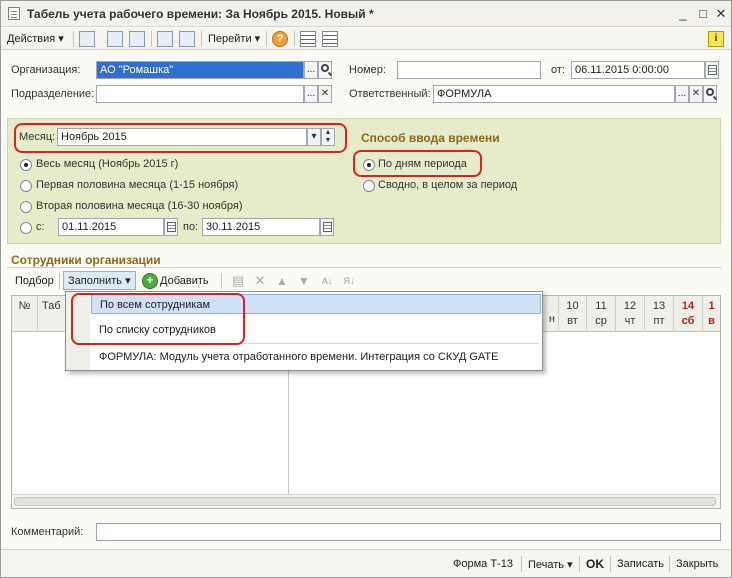 Image resolution: width=732 pixels, height=578 pixels. What do you see at coordinates (234, 38) in the screenshot?
I see `goto-menu: Перейти ▾` at bounding box center [234, 38].